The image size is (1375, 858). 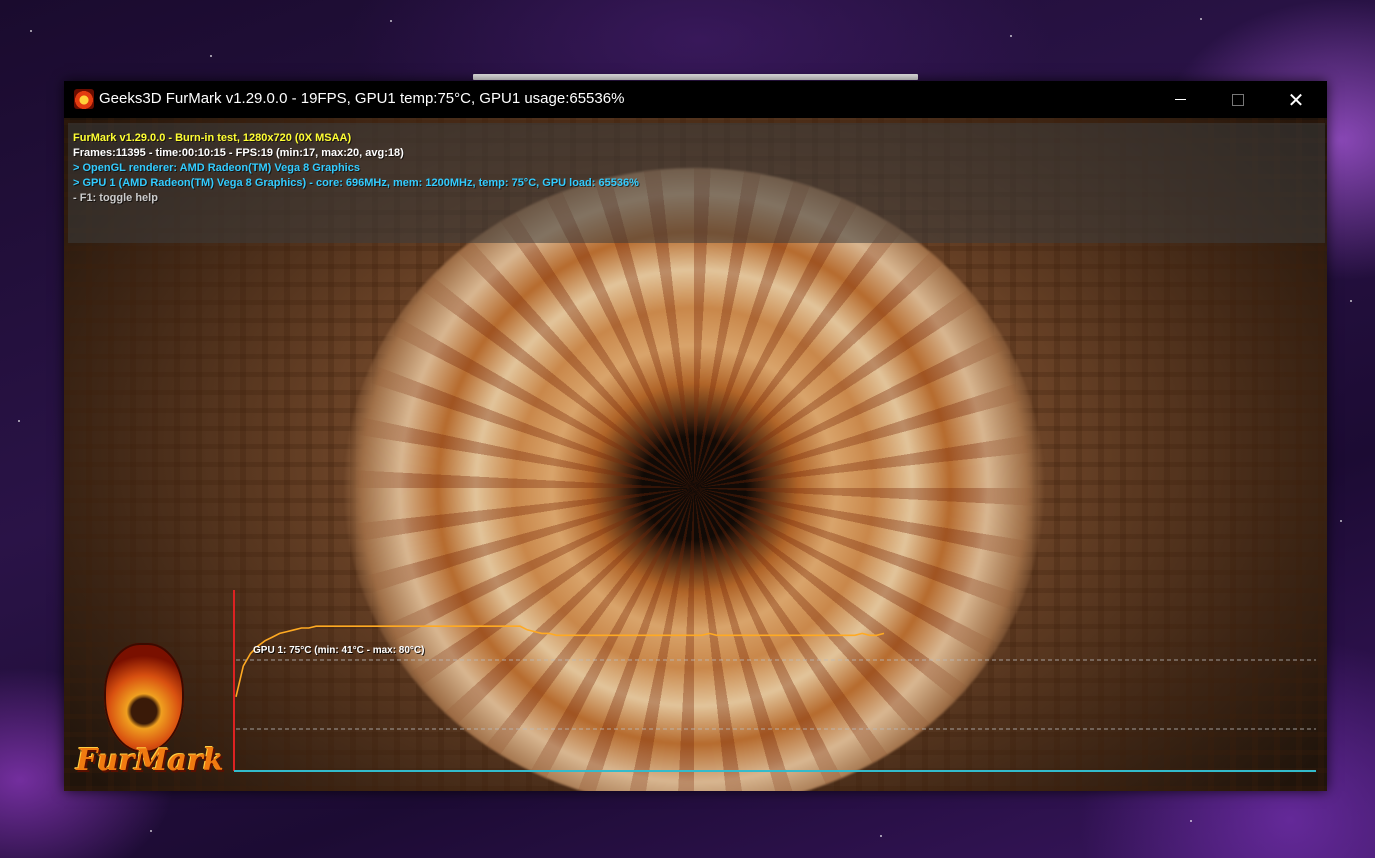 I want to click on close-icon: ✕, so click(x=1296, y=99).